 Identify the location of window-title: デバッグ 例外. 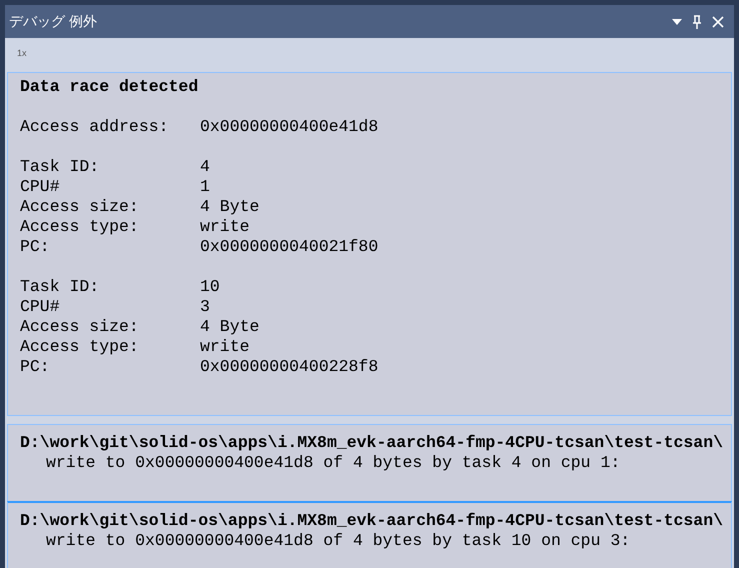
(53, 21).